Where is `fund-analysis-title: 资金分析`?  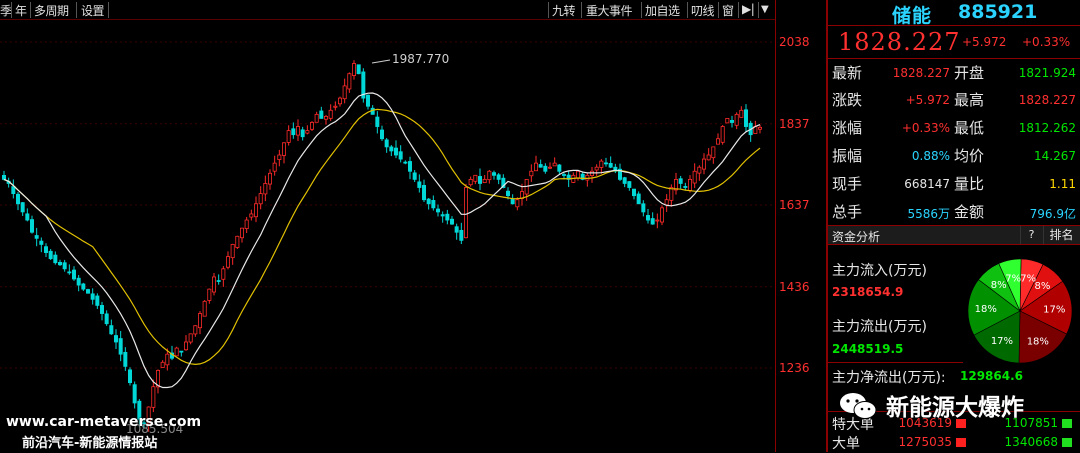 fund-analysis-title: 资金分析 is located at coordinates (856, 236).